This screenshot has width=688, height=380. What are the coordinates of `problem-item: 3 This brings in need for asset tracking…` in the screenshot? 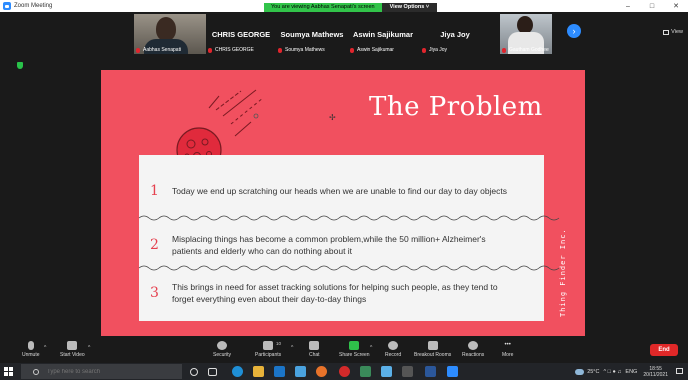 It's located at (341, 293).